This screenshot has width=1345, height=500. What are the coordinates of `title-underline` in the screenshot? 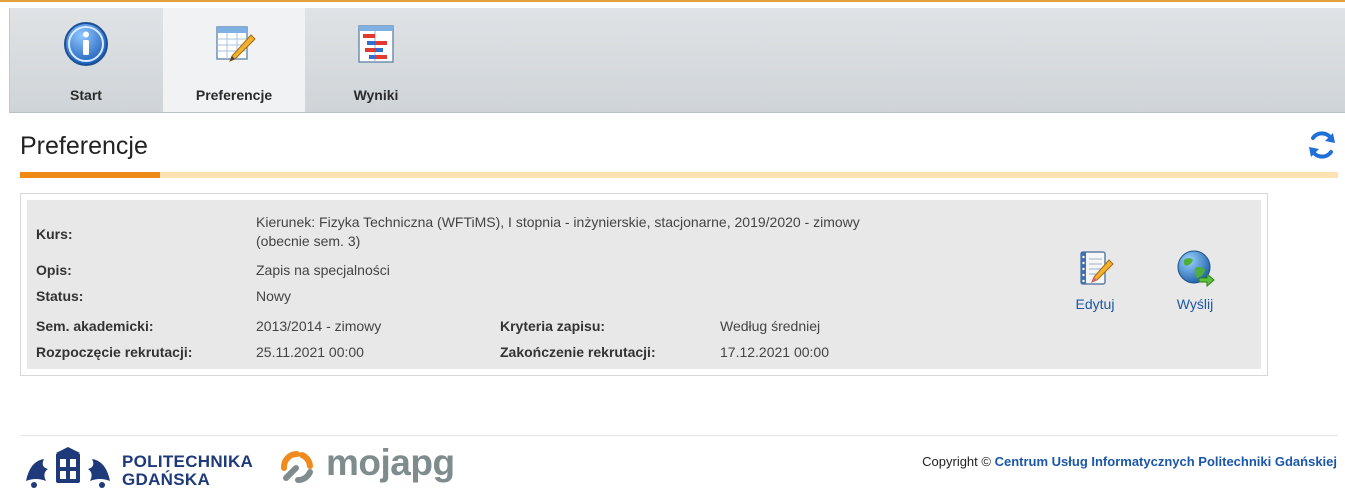 It's located at (679, 175).